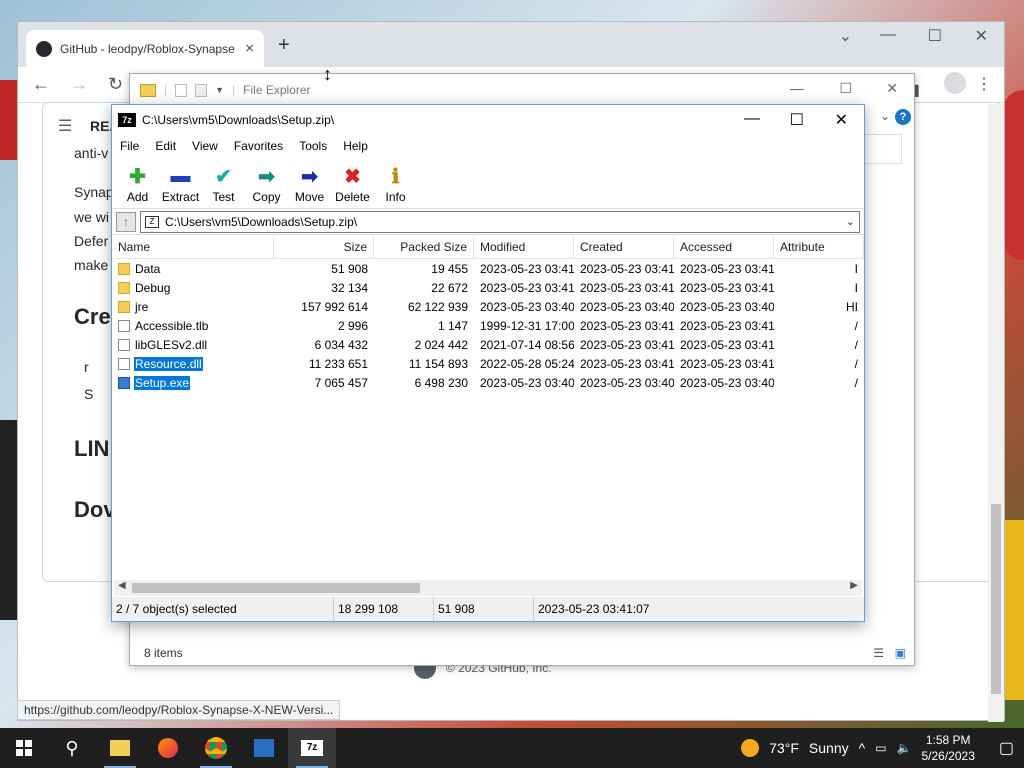  I want to click on column-name: Name, so click(193, 246).